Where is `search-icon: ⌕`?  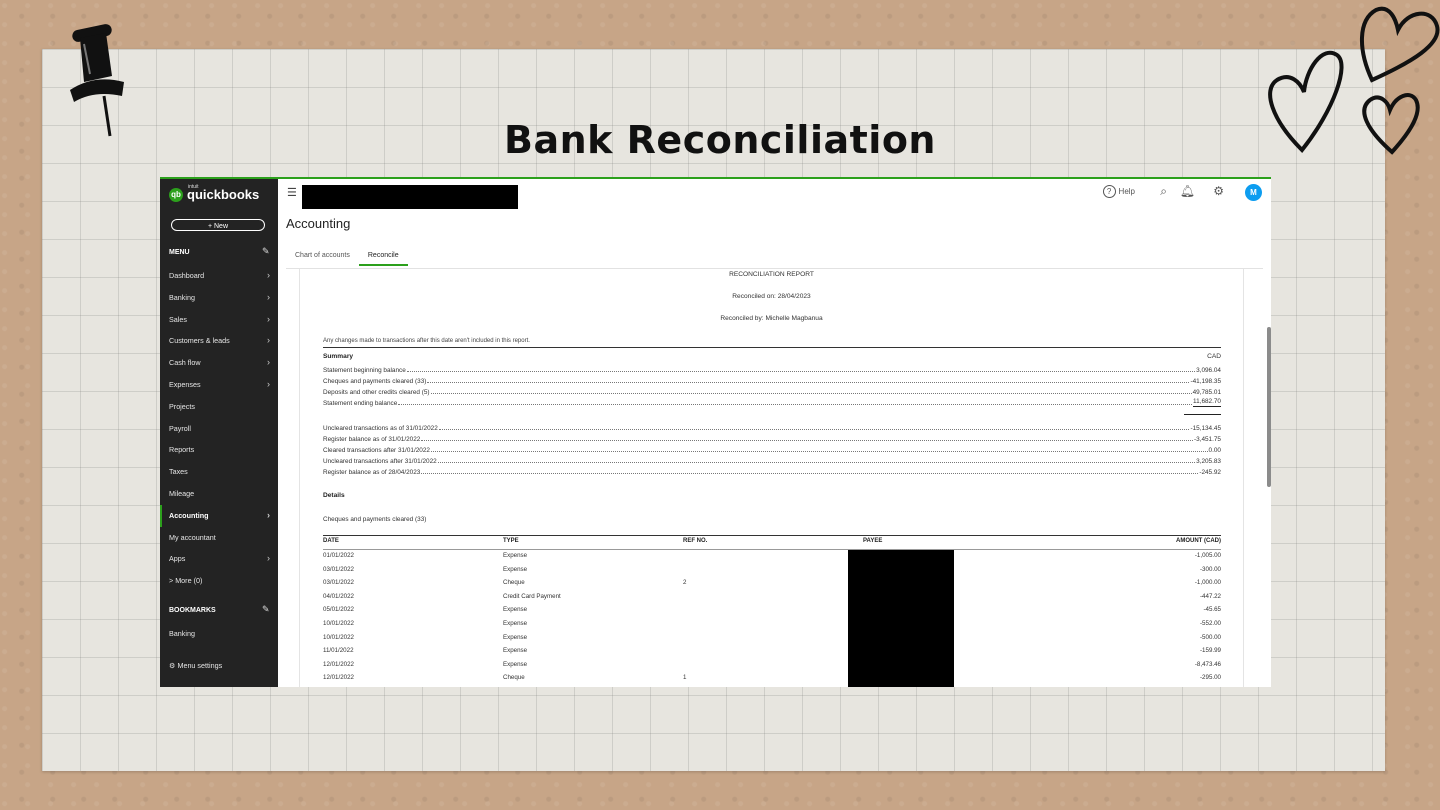 search-icon: ⌕ is located at coordinates (1163, 191).